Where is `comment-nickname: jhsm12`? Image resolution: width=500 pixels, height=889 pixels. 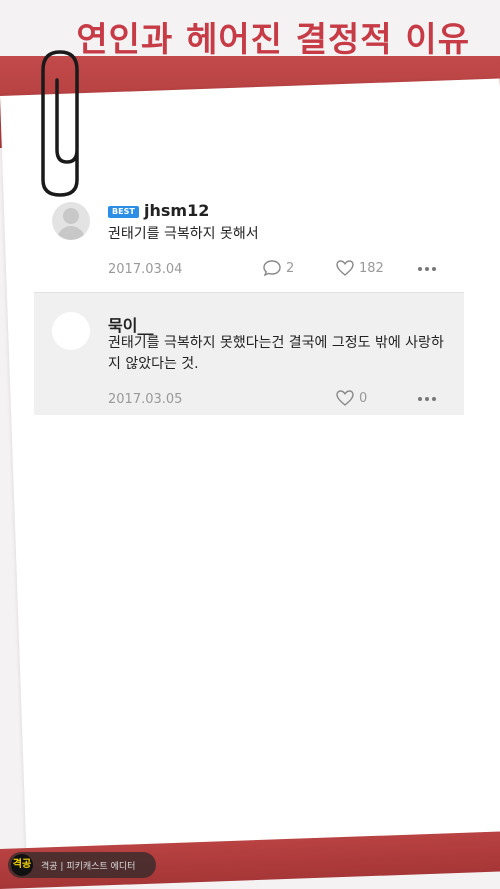
comment-nickname: jhsm12 is located at coordinates (176, 210).